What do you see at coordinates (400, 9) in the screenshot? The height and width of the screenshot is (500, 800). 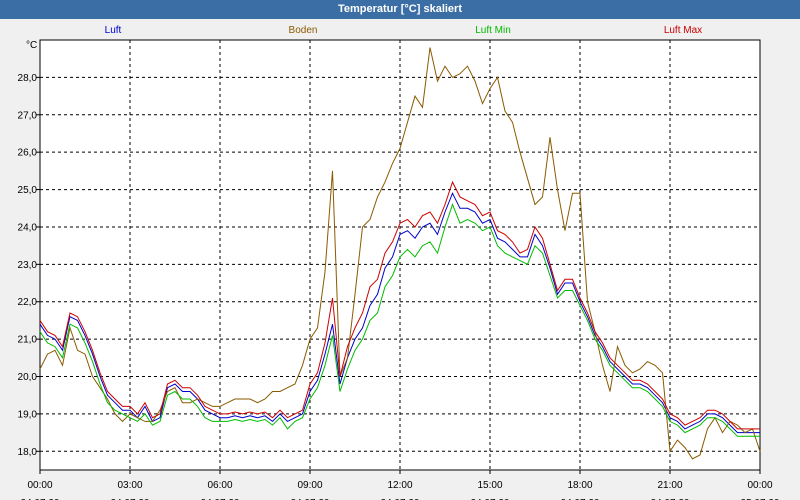 I see `window-title: Temperatur [°C] skaliert` at bounding box center [400, 9].